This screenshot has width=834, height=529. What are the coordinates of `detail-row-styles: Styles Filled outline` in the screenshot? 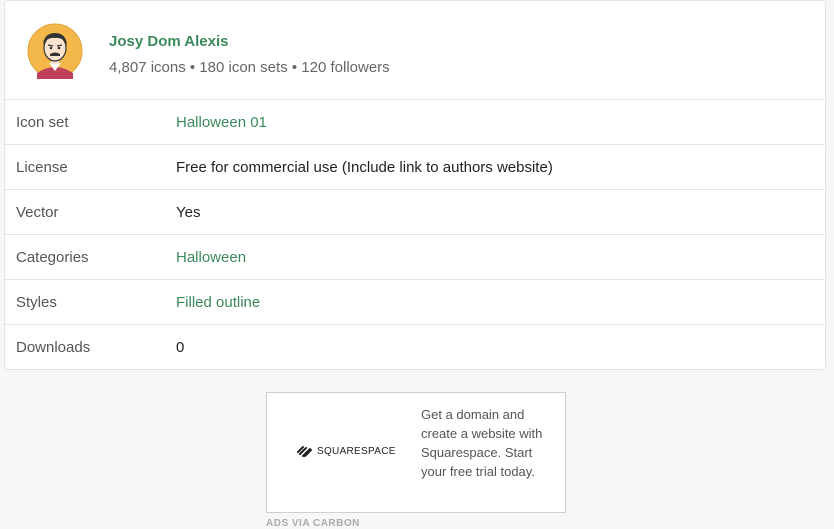 It's located at (415, 302).